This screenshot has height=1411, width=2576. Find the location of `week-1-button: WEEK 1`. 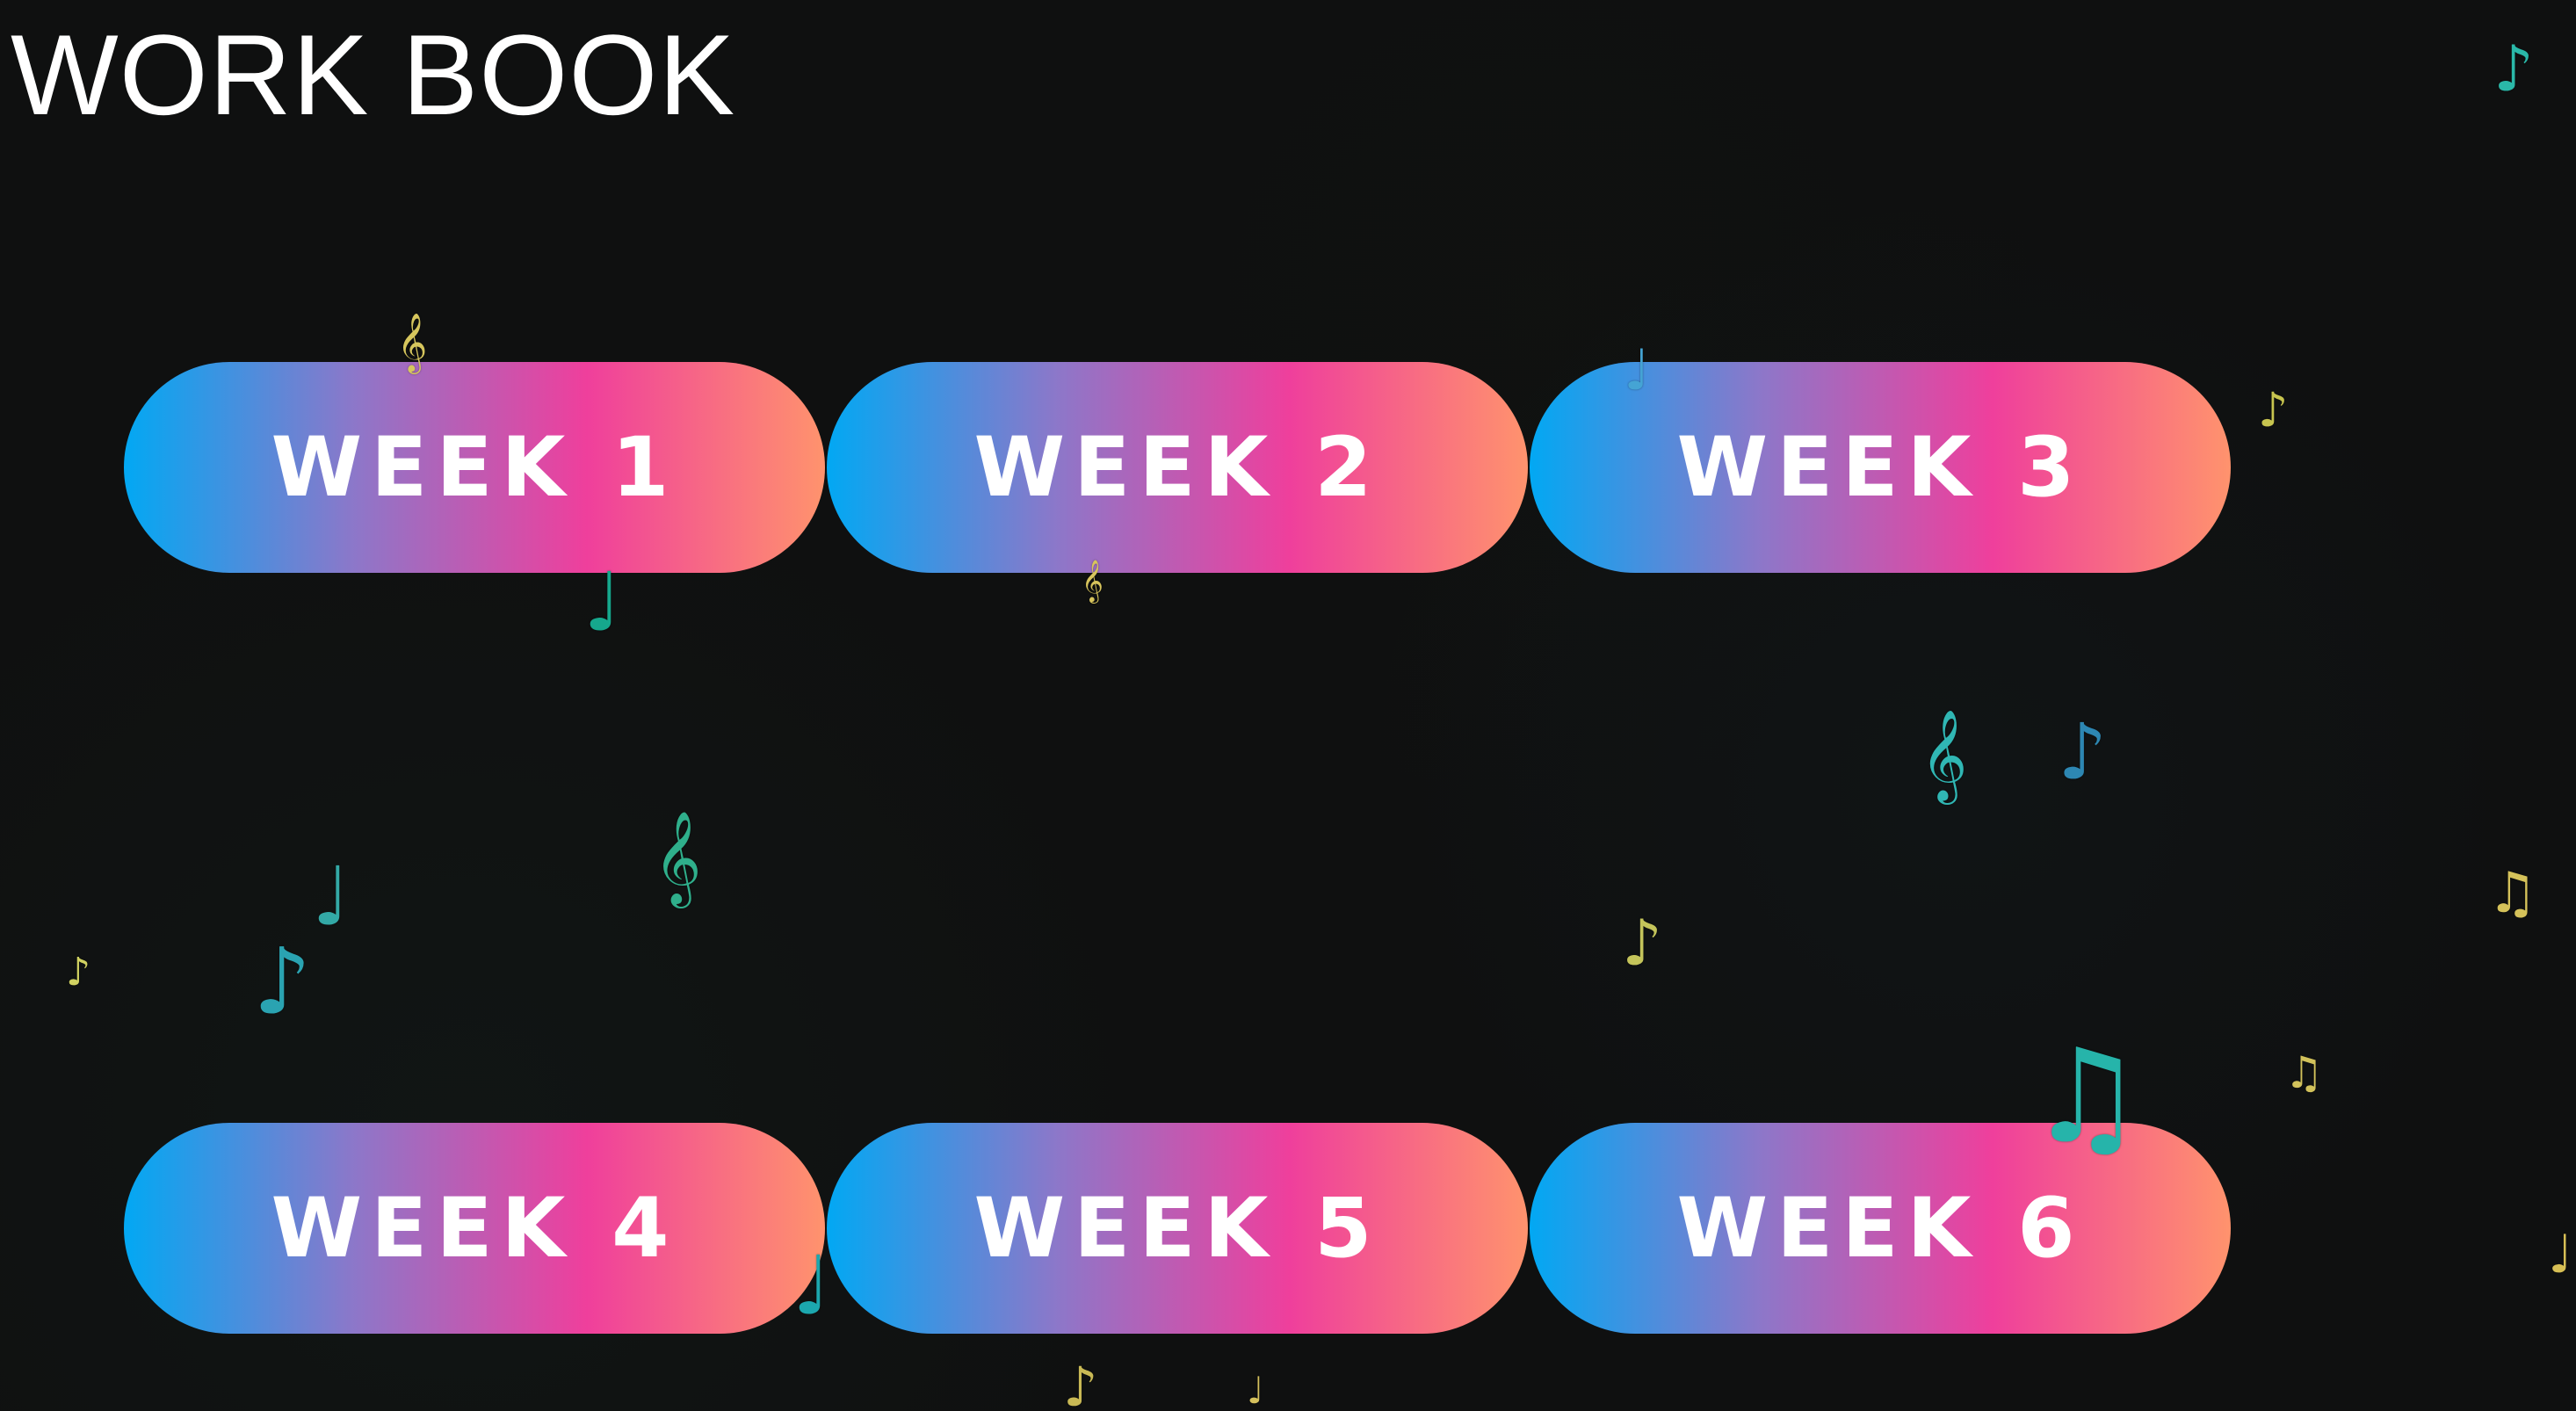

week-1-button: WEEK 1 is located at coordinates (474, 467).